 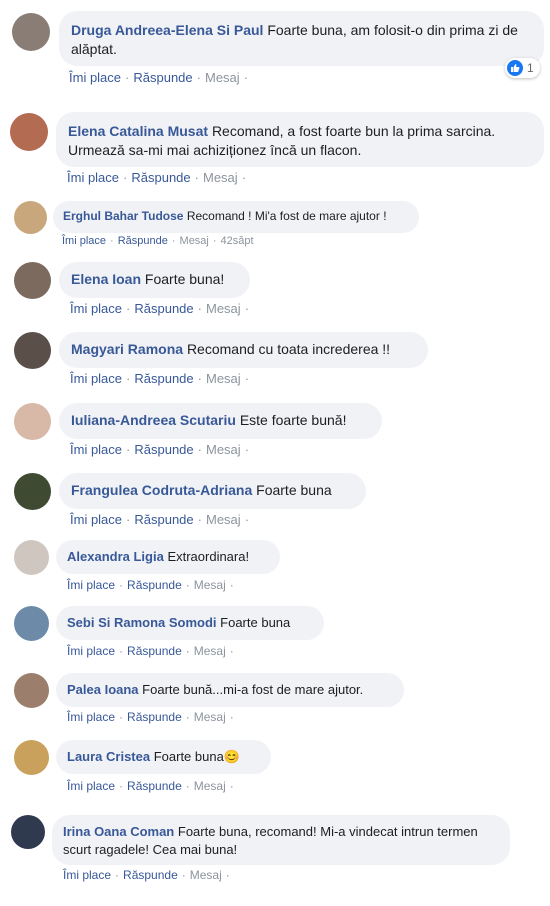 I want to click on comment-author: Irina Oana Coman, so click(x=118, y=831).